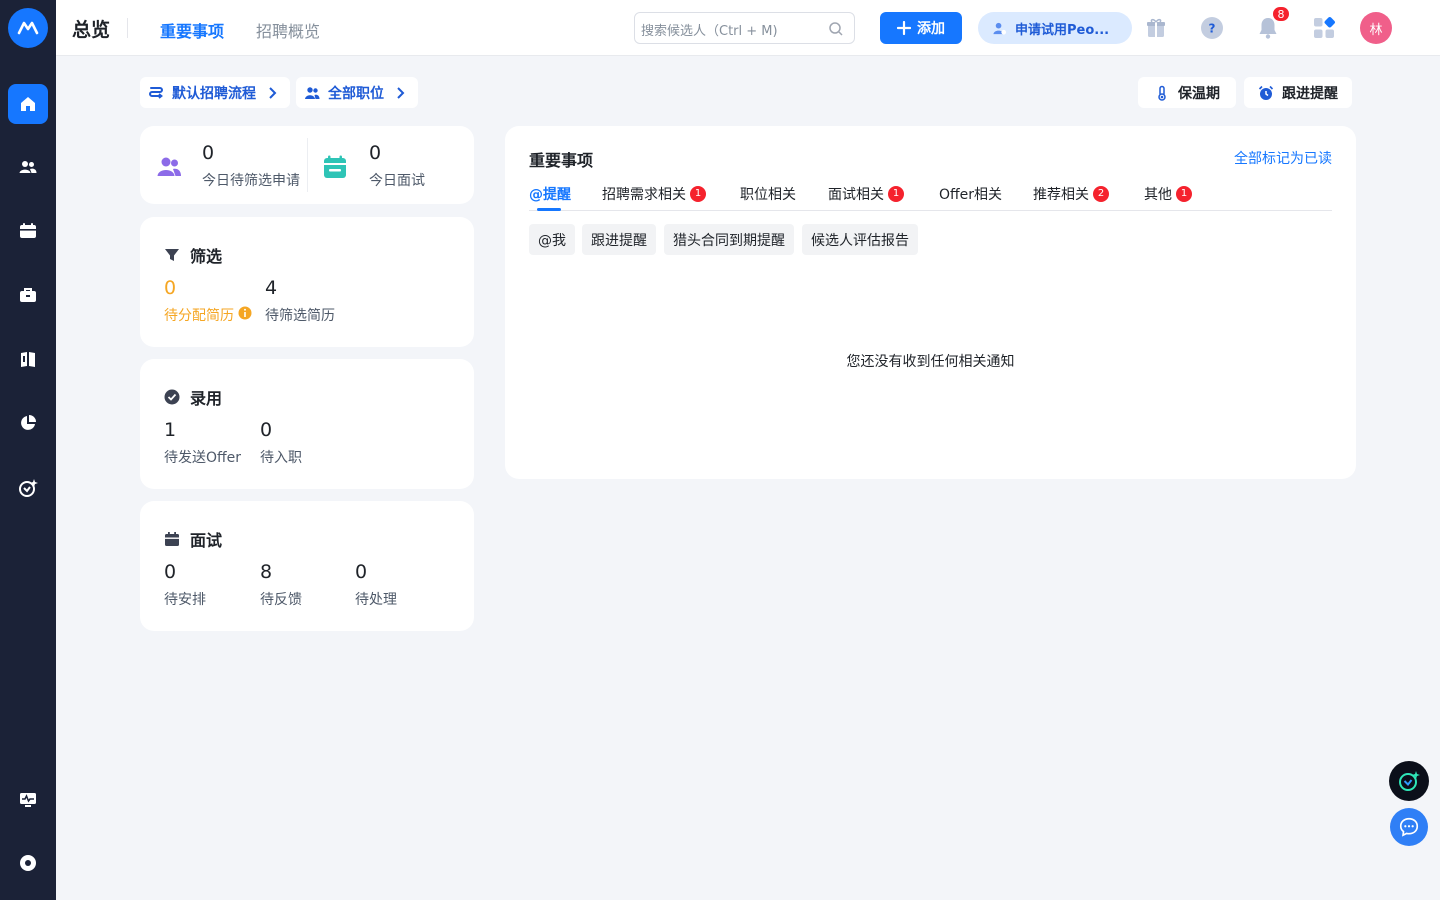 The height and width of the screenshot is (900, 1440). Describe the element at coordinates (91, 30) in the screenshot. I see `page-title: 总览` at that location.